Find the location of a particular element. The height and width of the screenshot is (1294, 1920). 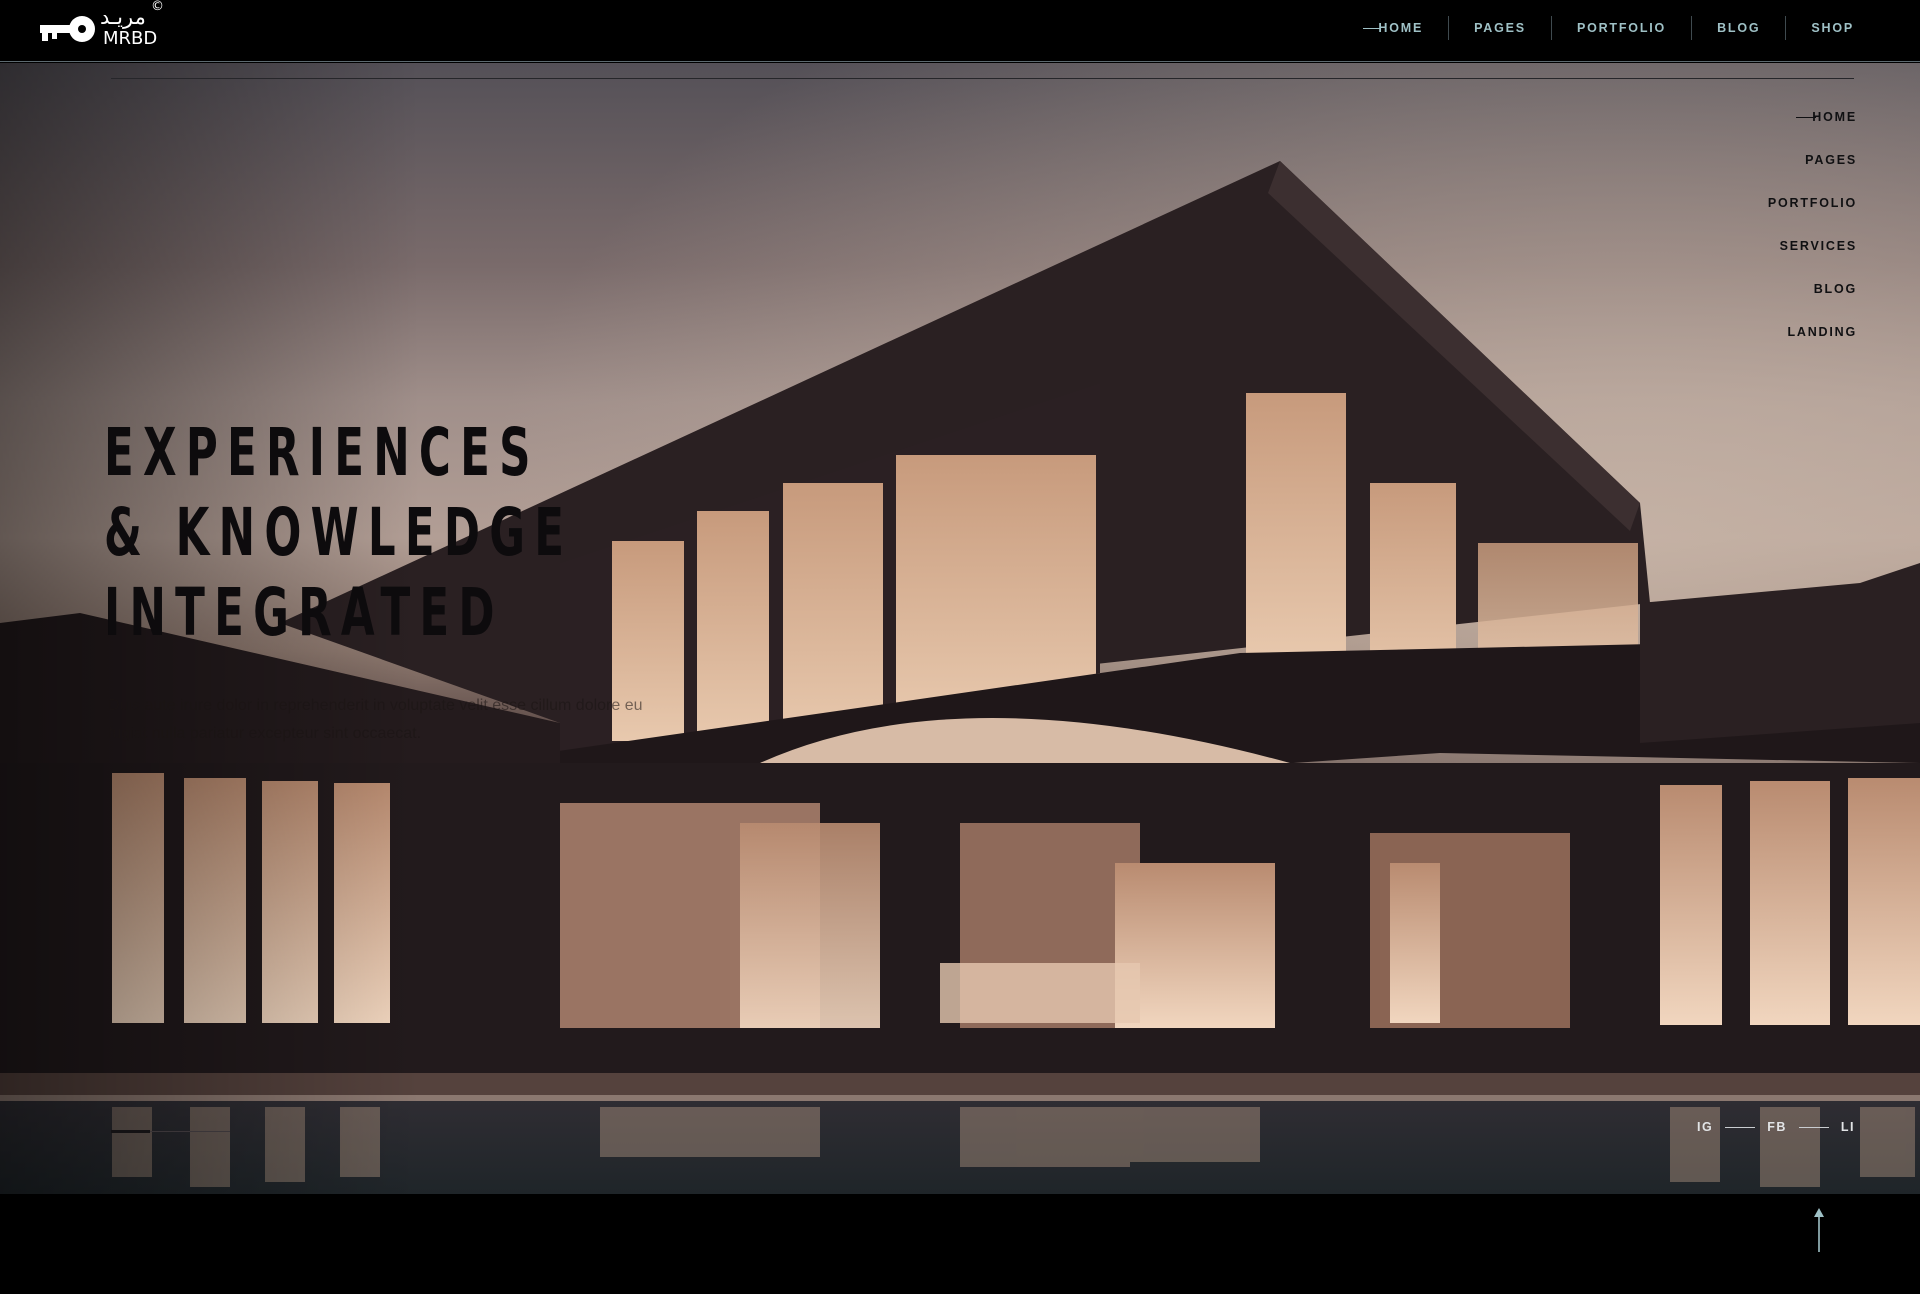

top-nav-blog: BLOG is located at coordinates (1738, 28).